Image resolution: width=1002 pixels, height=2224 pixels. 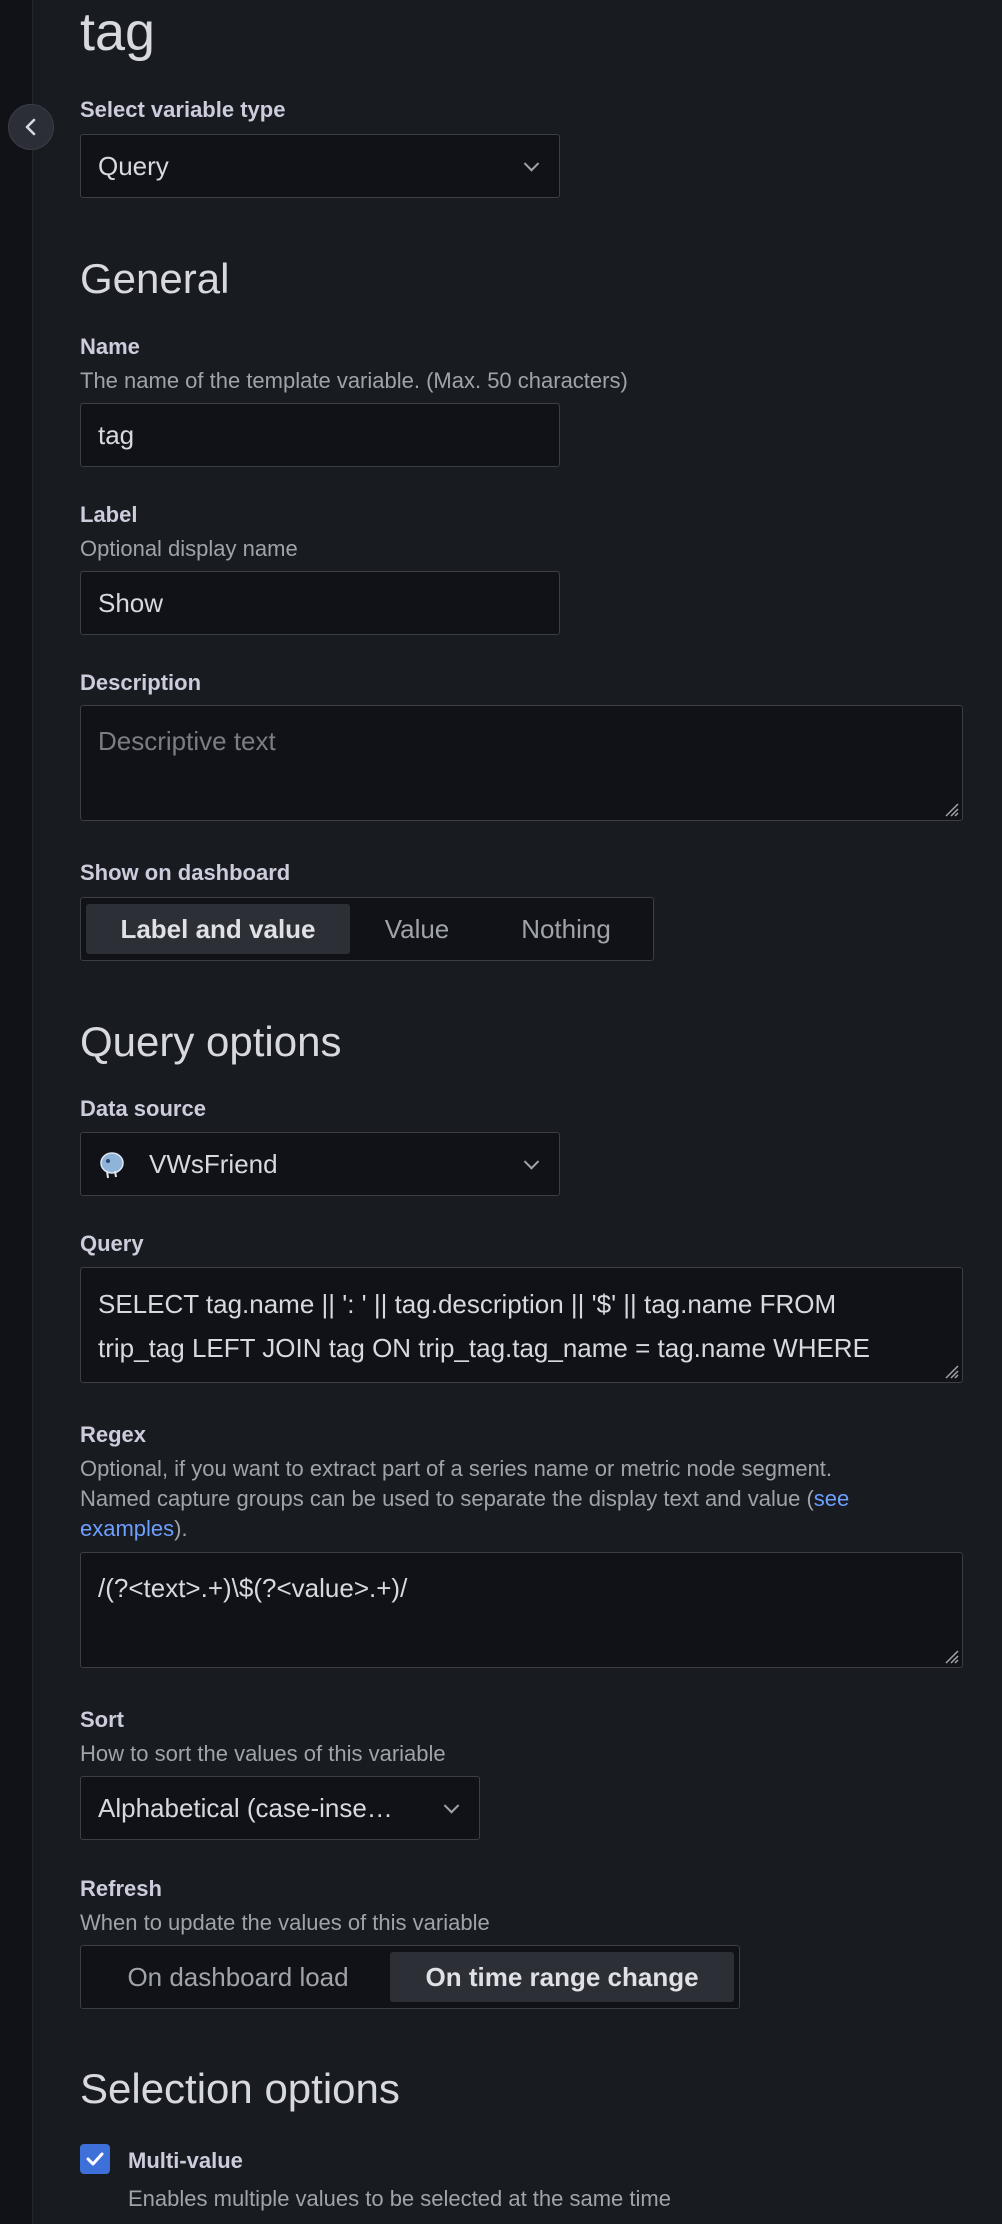 I want to click on regex-description-line: examples)., so click(x=134, y=1528).